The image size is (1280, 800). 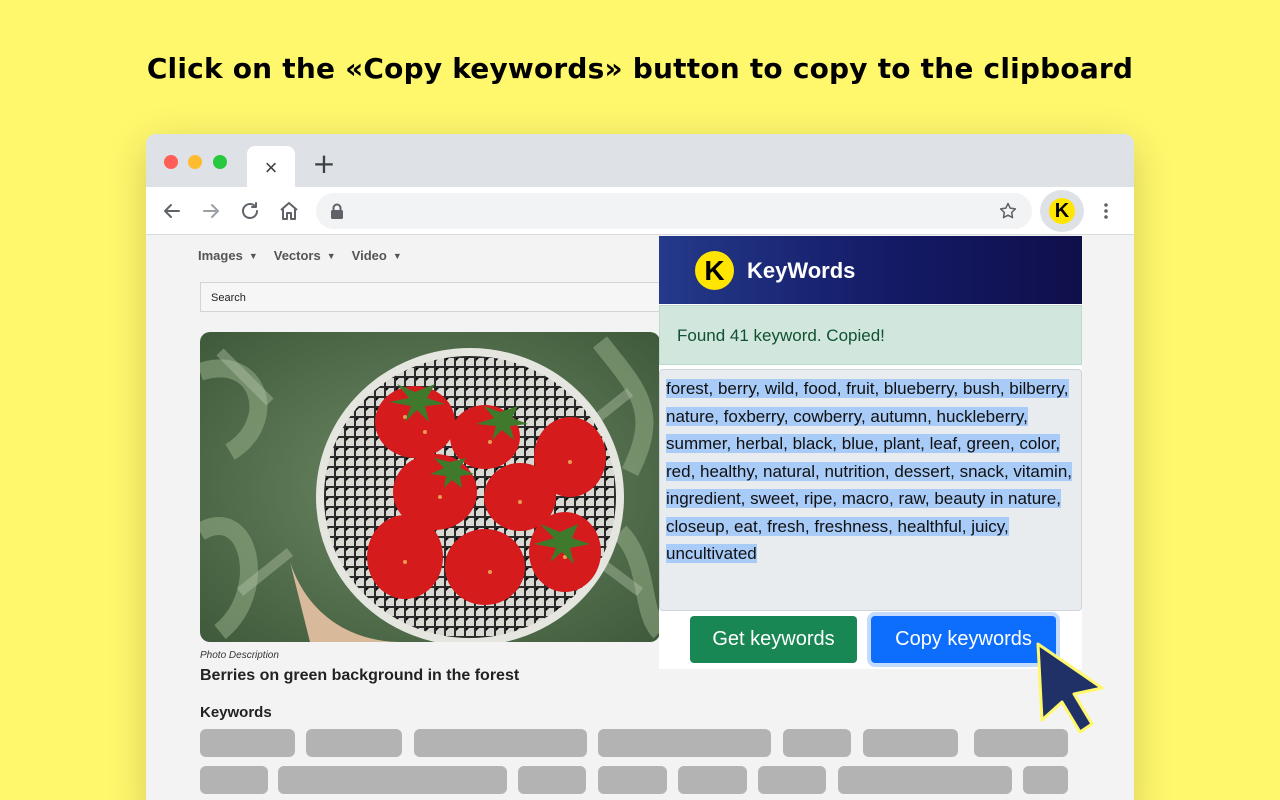 I want to click on search-input: Search, so click(x=430, y=297).